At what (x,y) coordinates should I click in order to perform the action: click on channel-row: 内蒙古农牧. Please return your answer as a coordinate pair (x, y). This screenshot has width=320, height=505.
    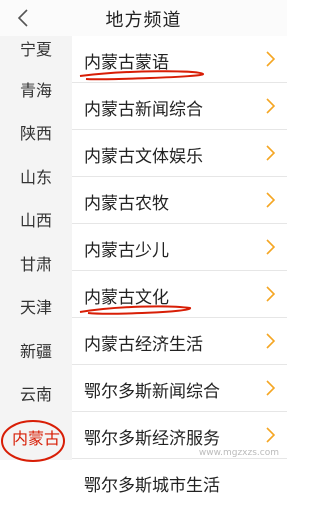
    Looking at the image, I should click on (179, 200).